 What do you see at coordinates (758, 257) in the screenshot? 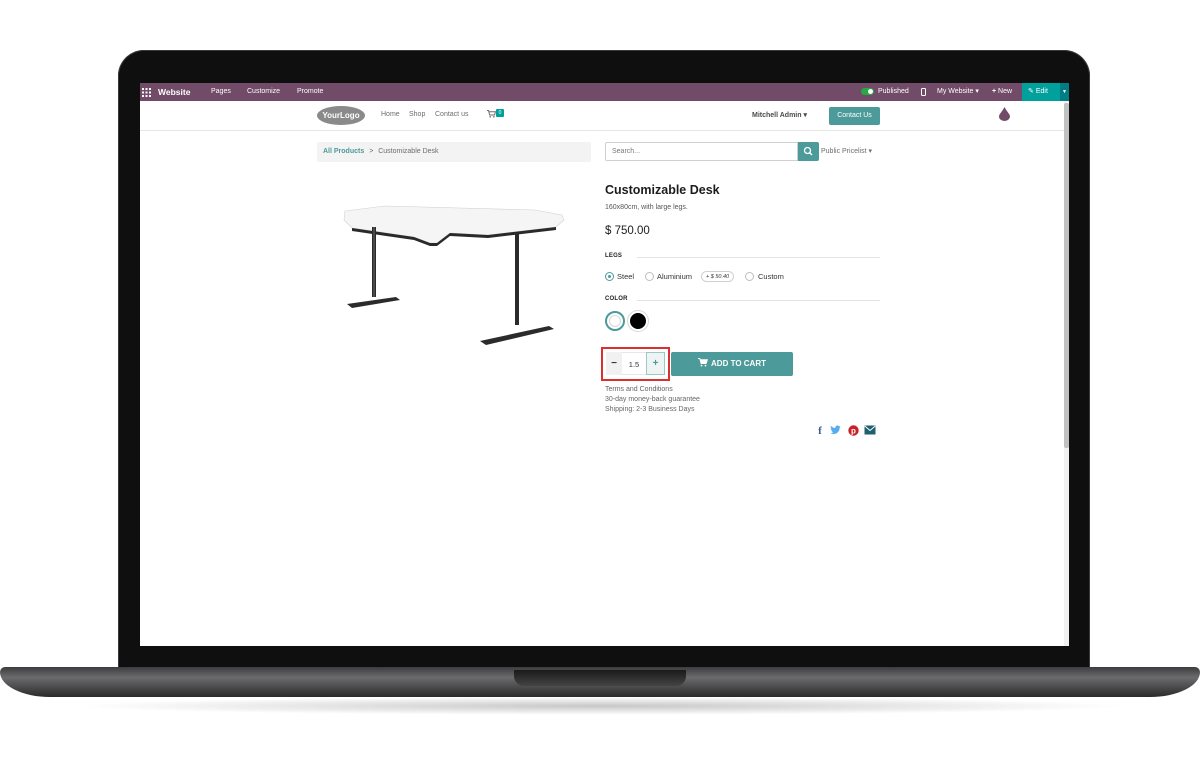
I see `legs-divider` at bounding box center [758, 257].